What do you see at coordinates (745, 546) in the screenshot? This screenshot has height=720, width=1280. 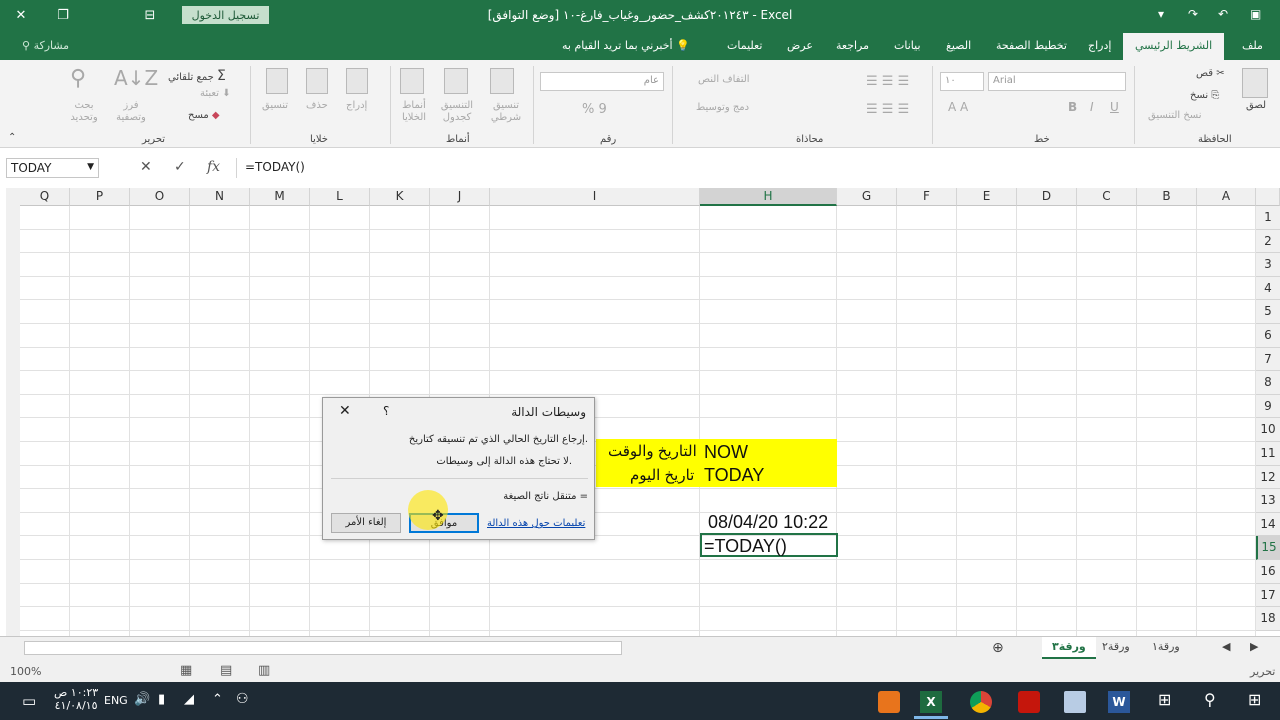 I see `cell-today-formula: =TODAY()` at bounding box center [745, 546].